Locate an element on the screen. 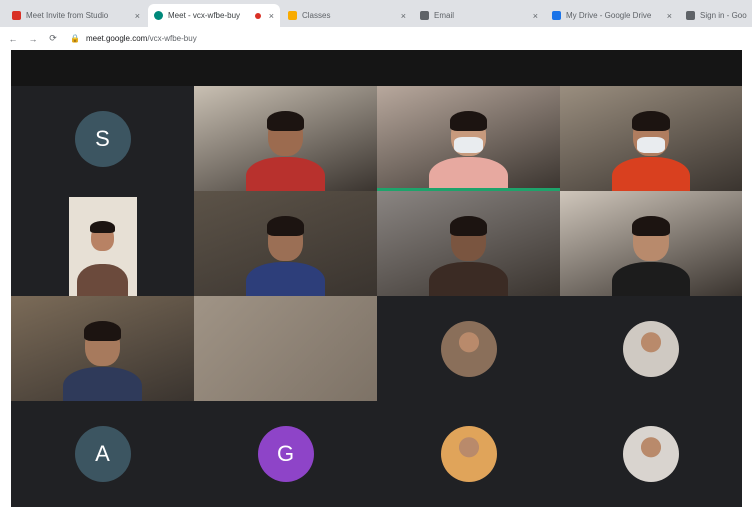  address-bar: meet.google.com/vcx-wfbe-buy is located at coordinates (141, 38).